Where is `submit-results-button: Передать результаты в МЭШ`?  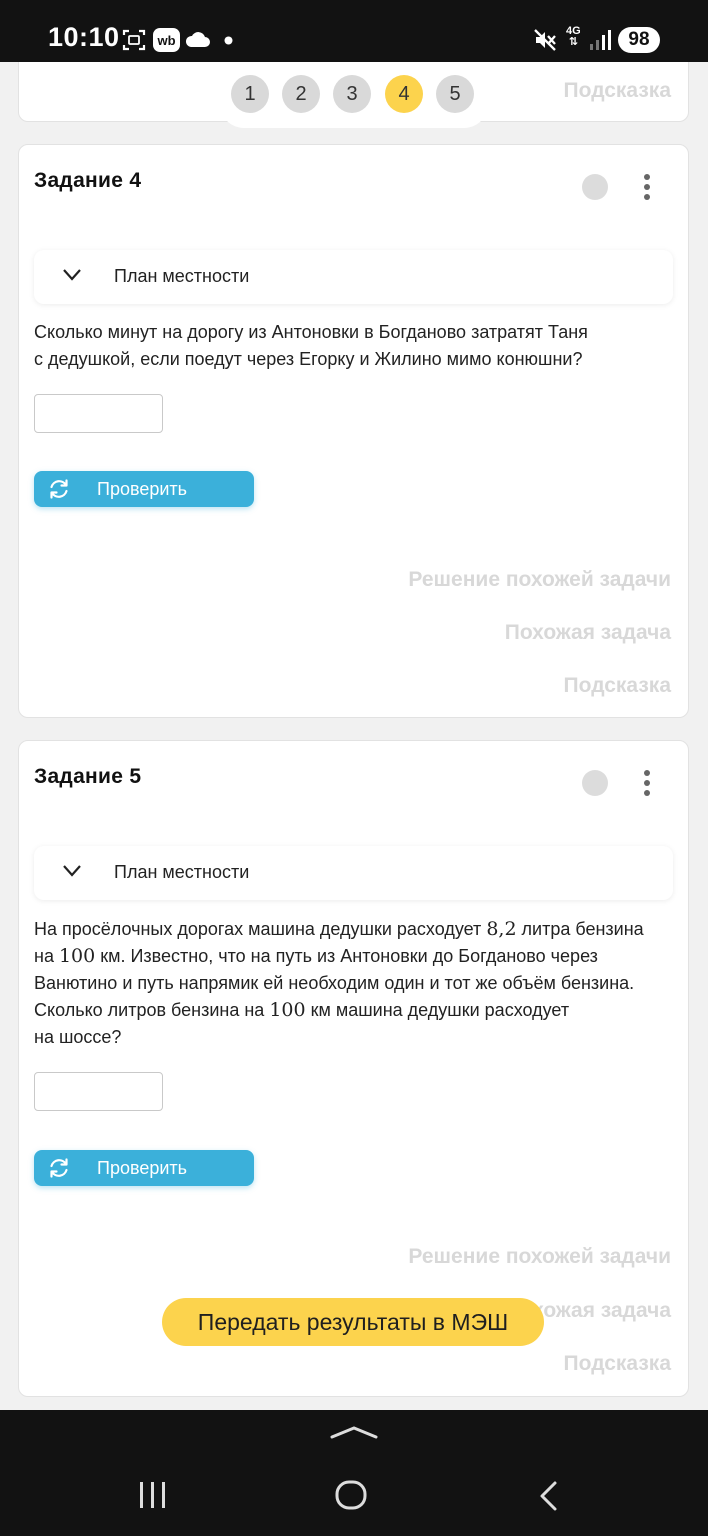 submit-results-button: Передать результаты в МЭШ is located at coordinates (353, 1322).